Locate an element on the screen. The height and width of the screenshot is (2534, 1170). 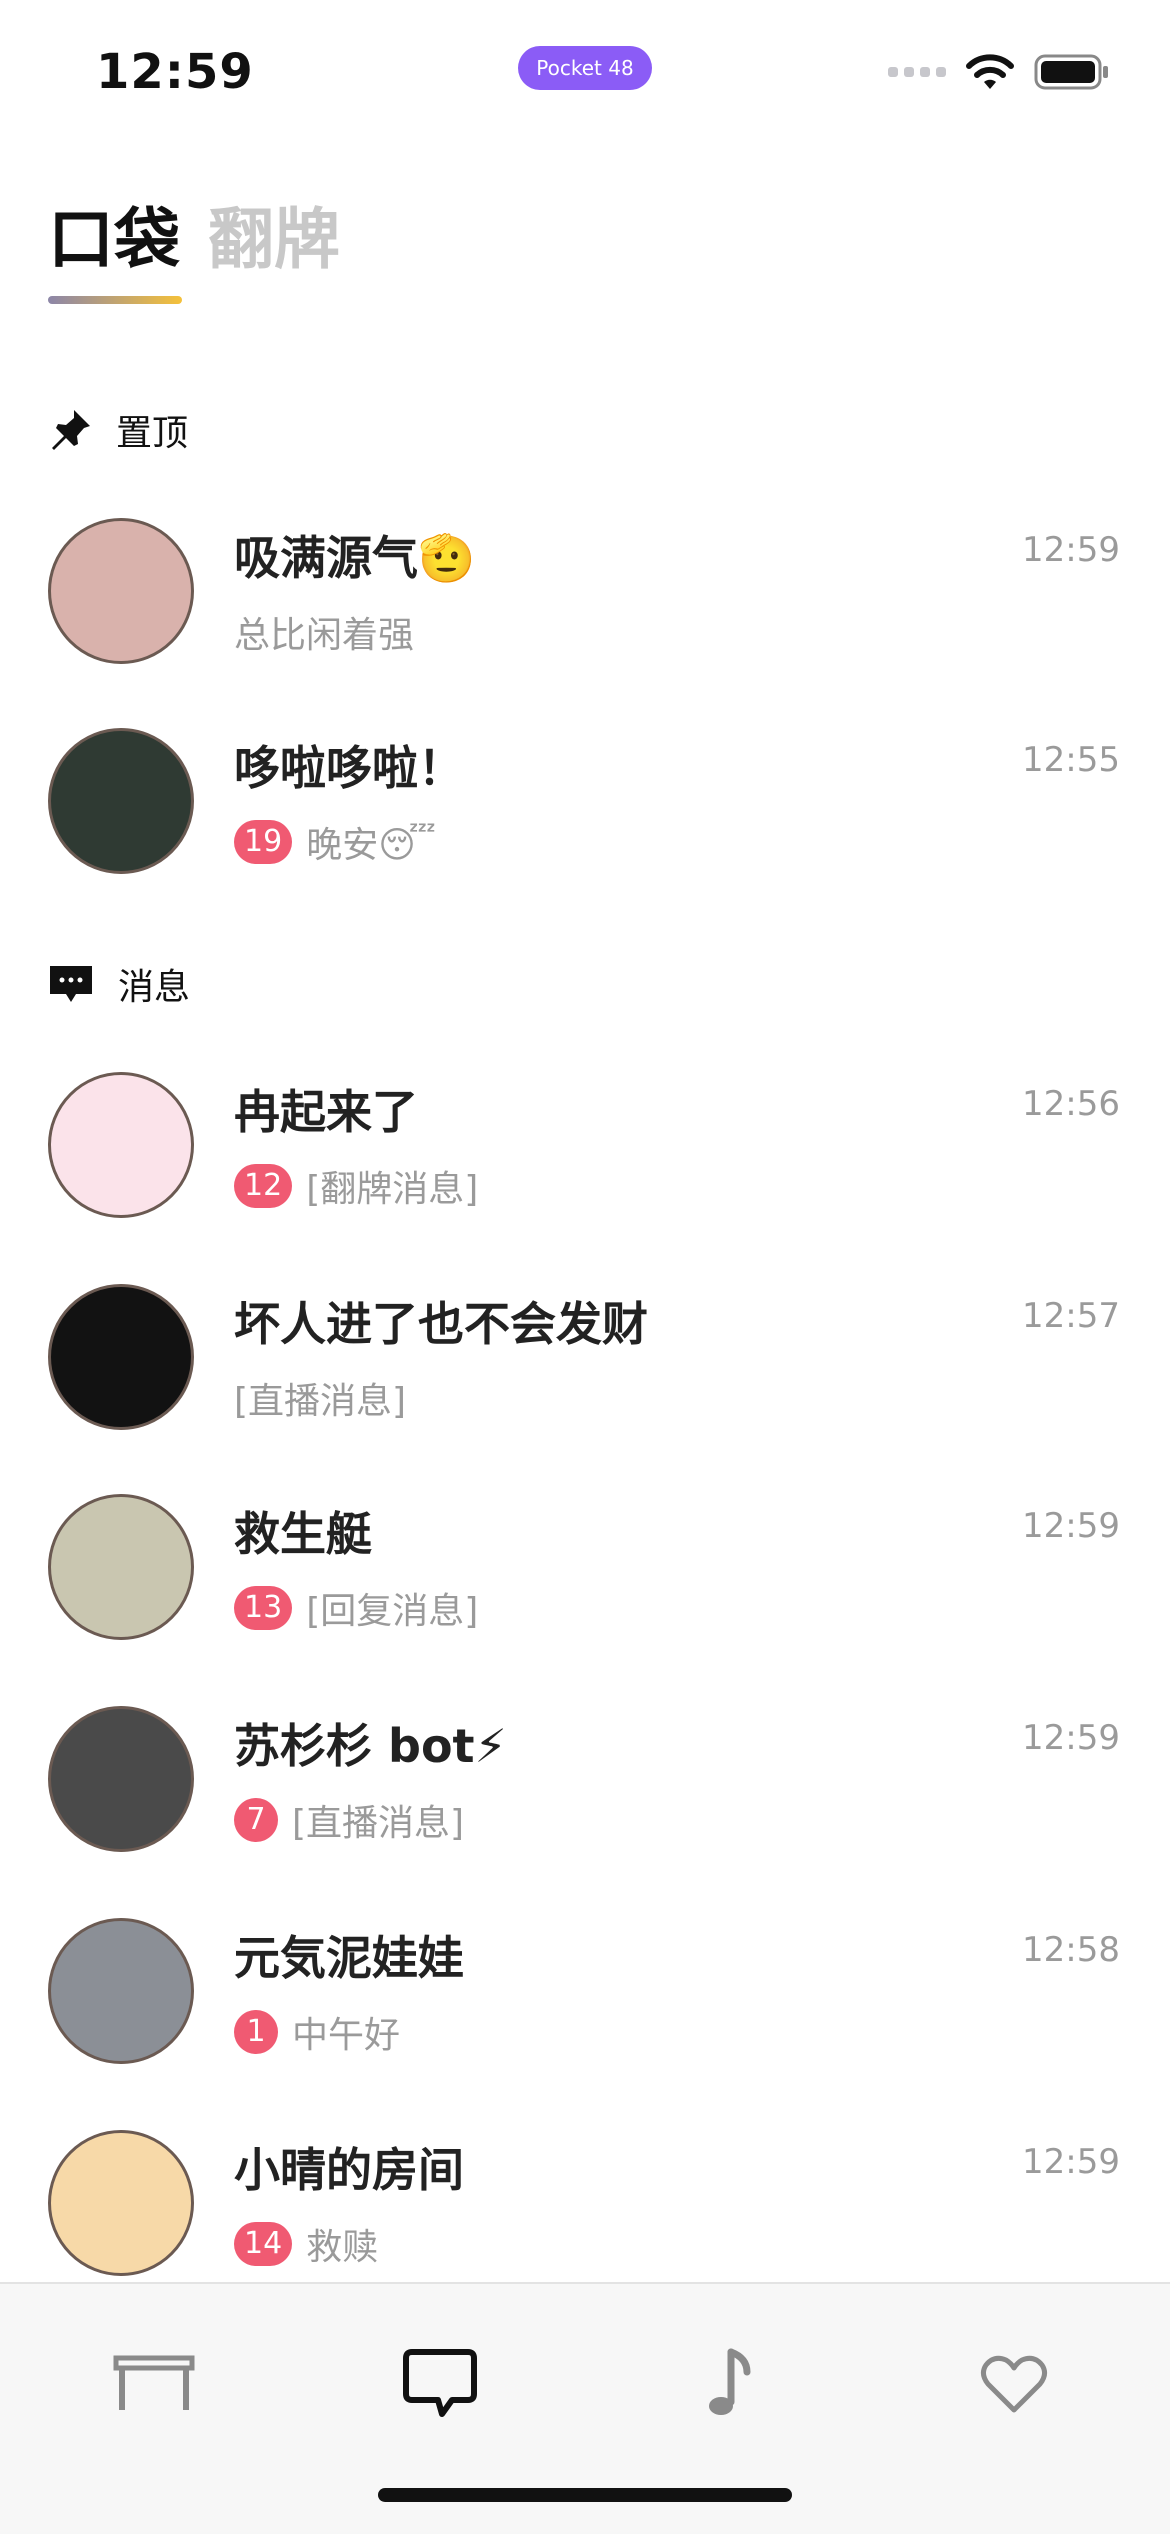
conversation-subline: 14 救赎 is located at coordinates (306, 2244).